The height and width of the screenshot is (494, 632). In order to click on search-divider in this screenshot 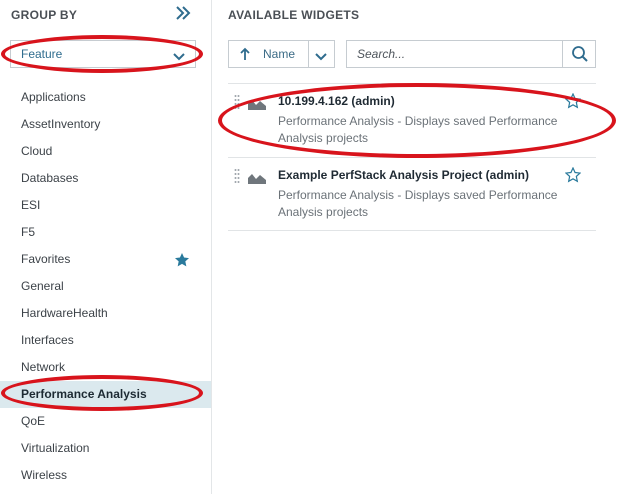, I will do `click(562, 54)`.